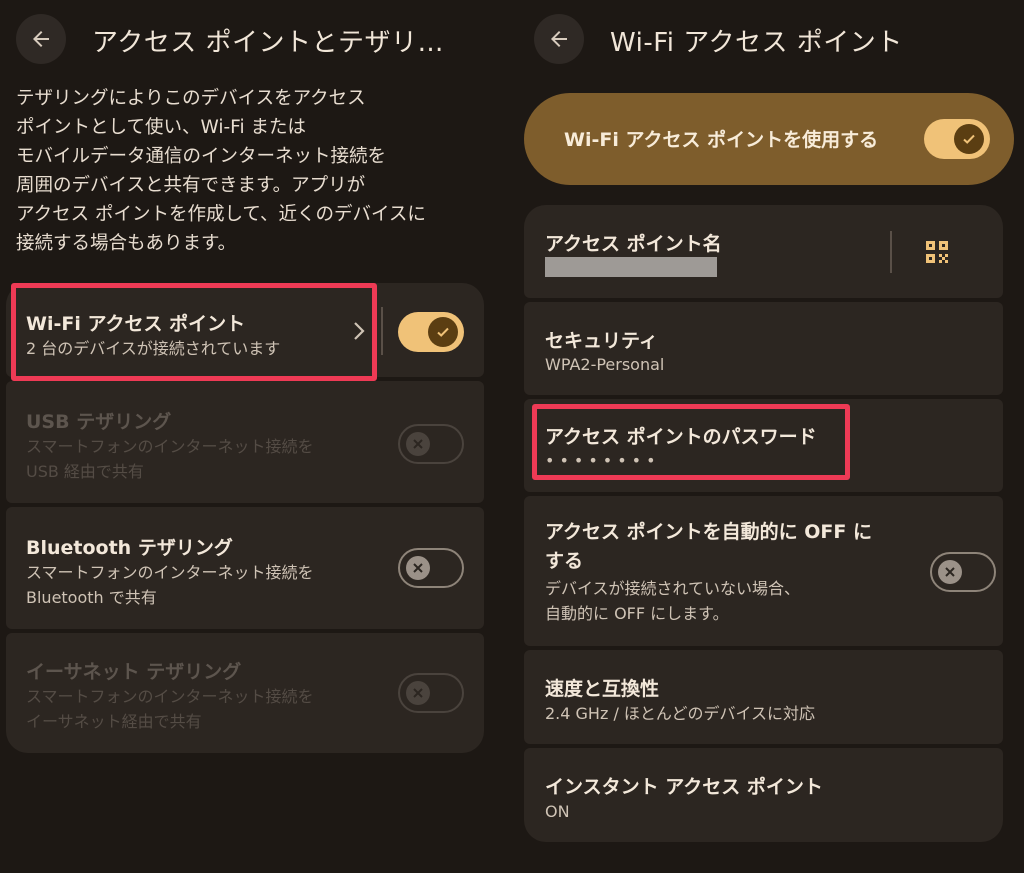  Describe the element at coordinates (136, 324) in the screenshot. I see `wifi-hotspot-title: Wi-Fi アクセス ポイント` at that location.